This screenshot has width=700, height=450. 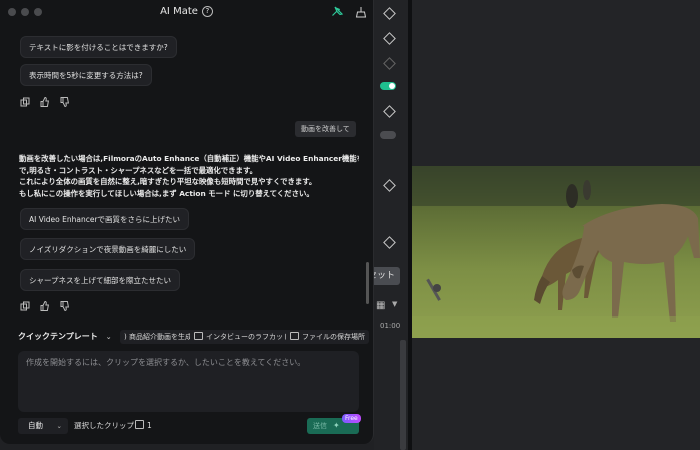 I want to click on pin-icon, so click(x=337, y=12).